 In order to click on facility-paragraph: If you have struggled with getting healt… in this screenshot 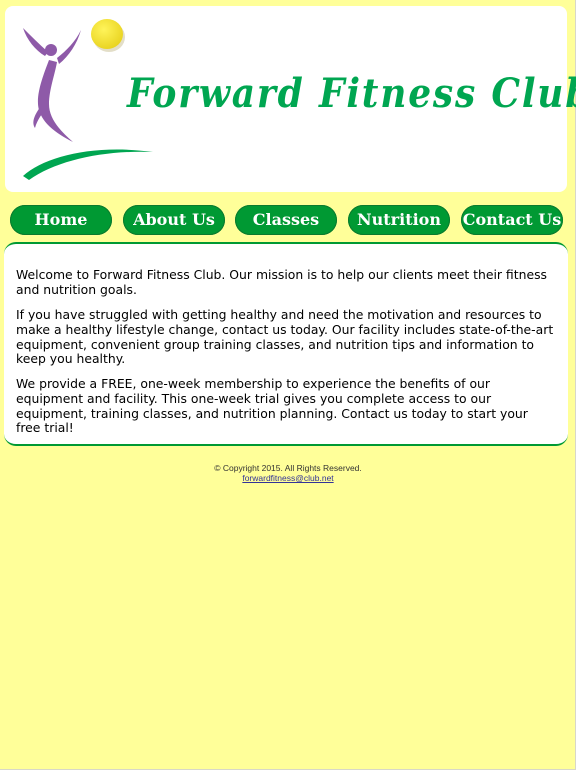, I will do `click(285, 337)`.